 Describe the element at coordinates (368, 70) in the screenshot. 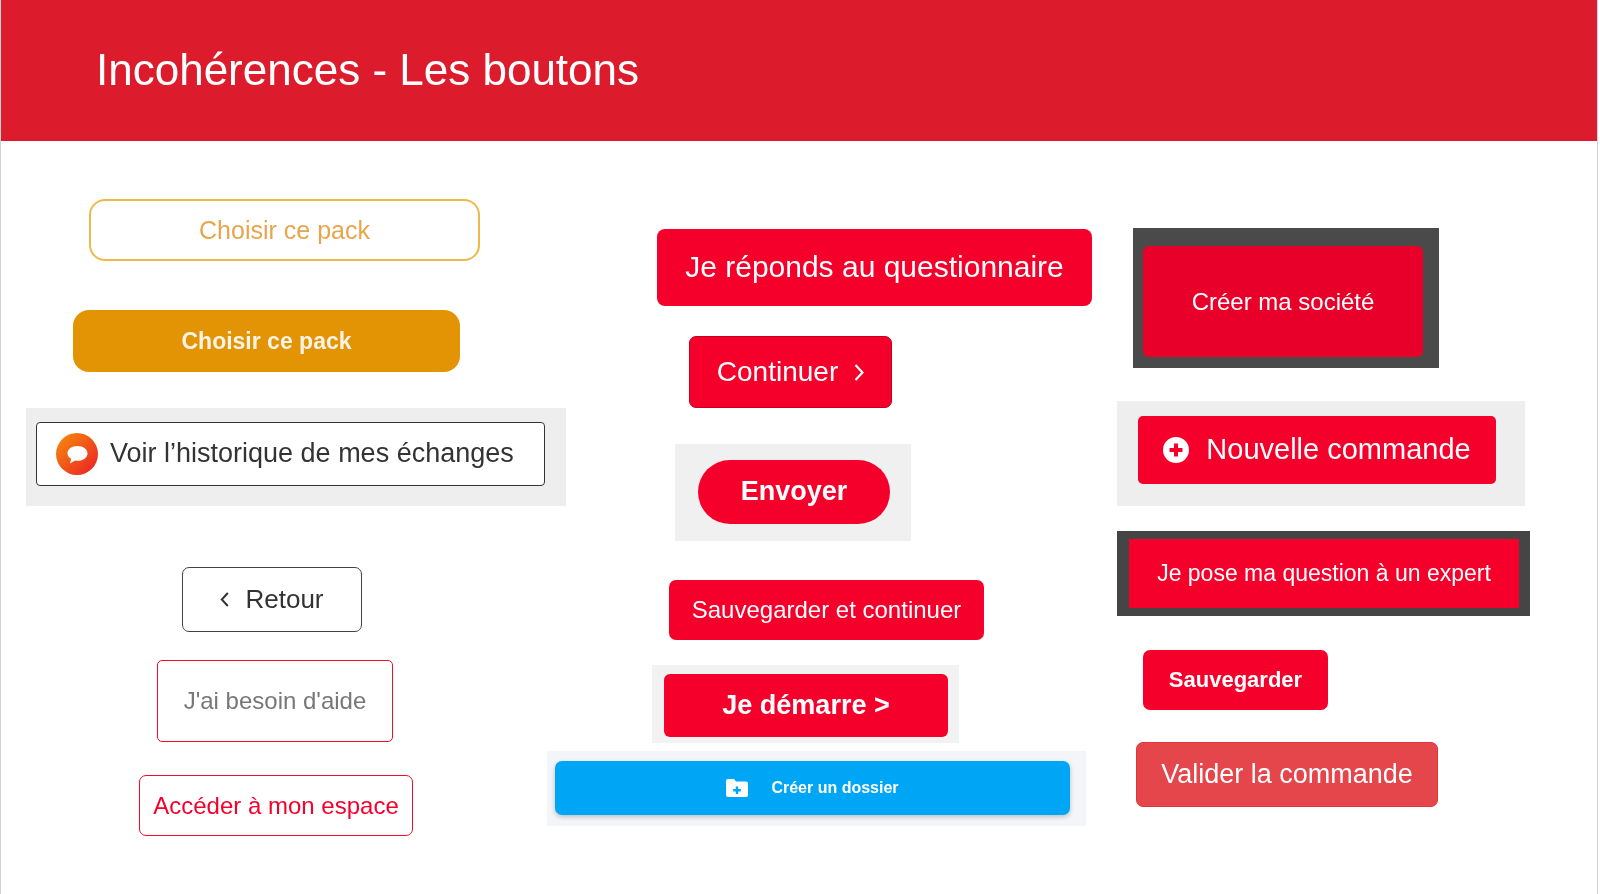

I see `slide-title: Incohérences - Les boutons` at that location.